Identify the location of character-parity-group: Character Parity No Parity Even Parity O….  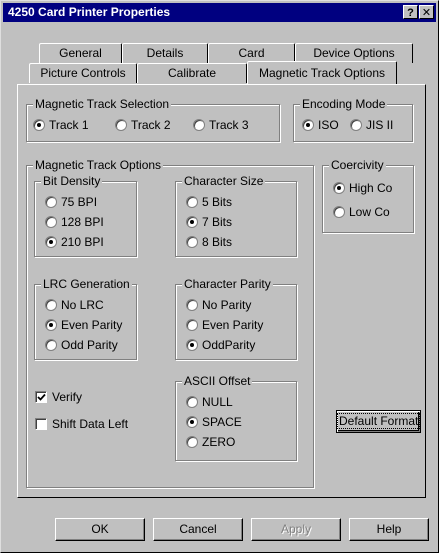
(236, 318).